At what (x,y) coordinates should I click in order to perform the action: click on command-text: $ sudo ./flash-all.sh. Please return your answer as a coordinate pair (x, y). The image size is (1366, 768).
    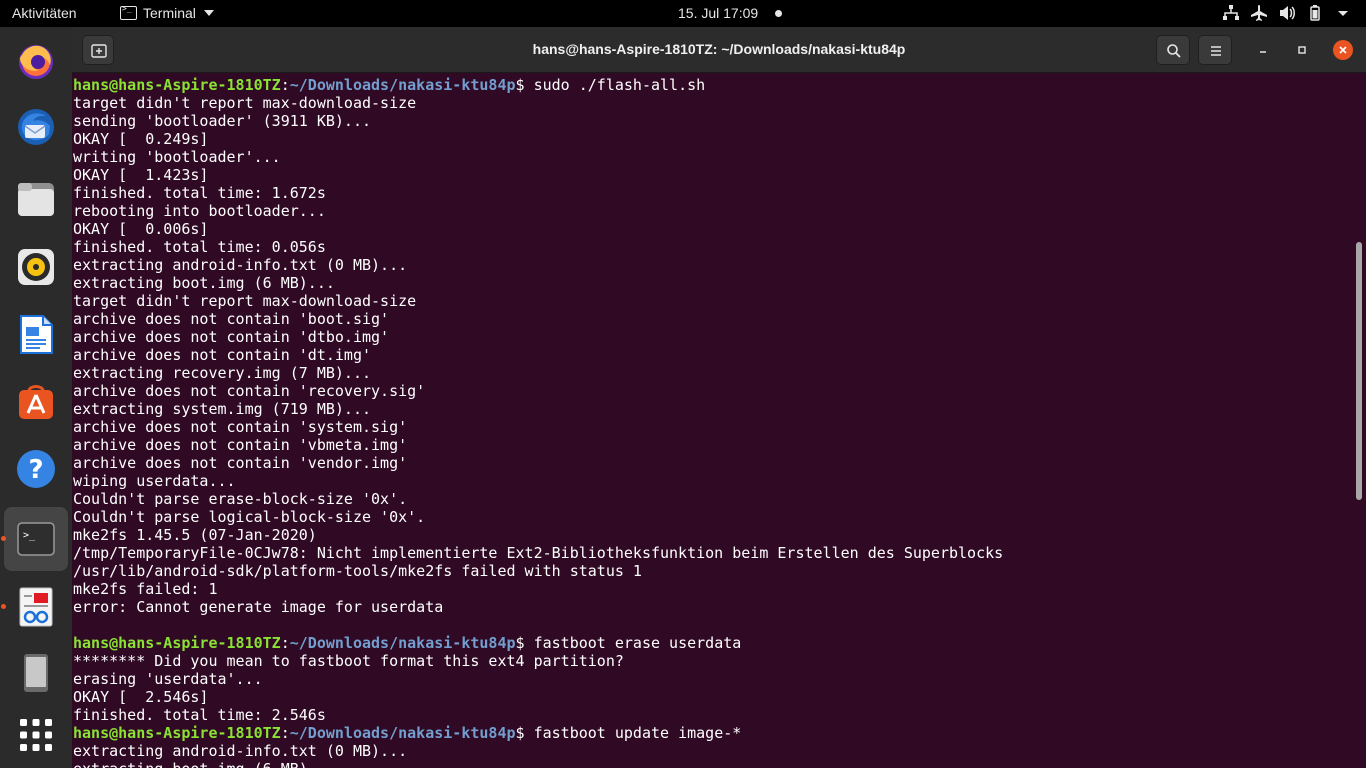
    Looking at the image, I should click on (610, 85).